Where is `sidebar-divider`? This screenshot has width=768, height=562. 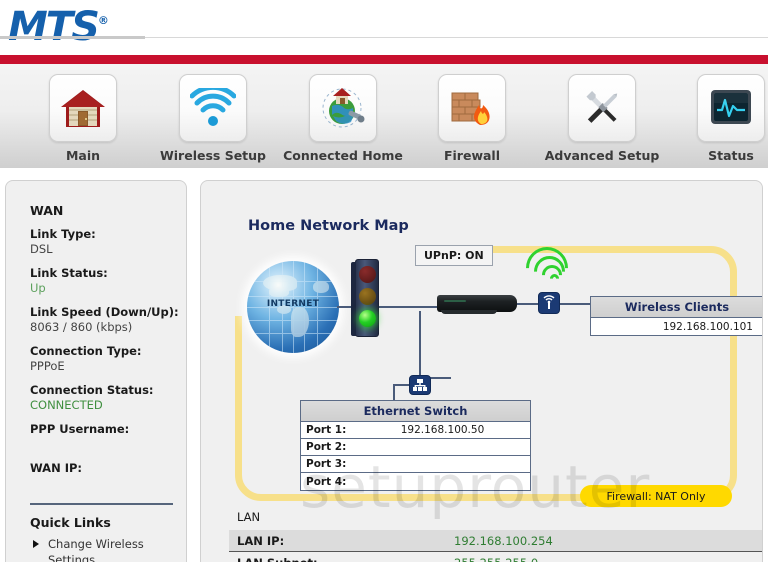
sidebar-divider is located at coordinates (101, 504).